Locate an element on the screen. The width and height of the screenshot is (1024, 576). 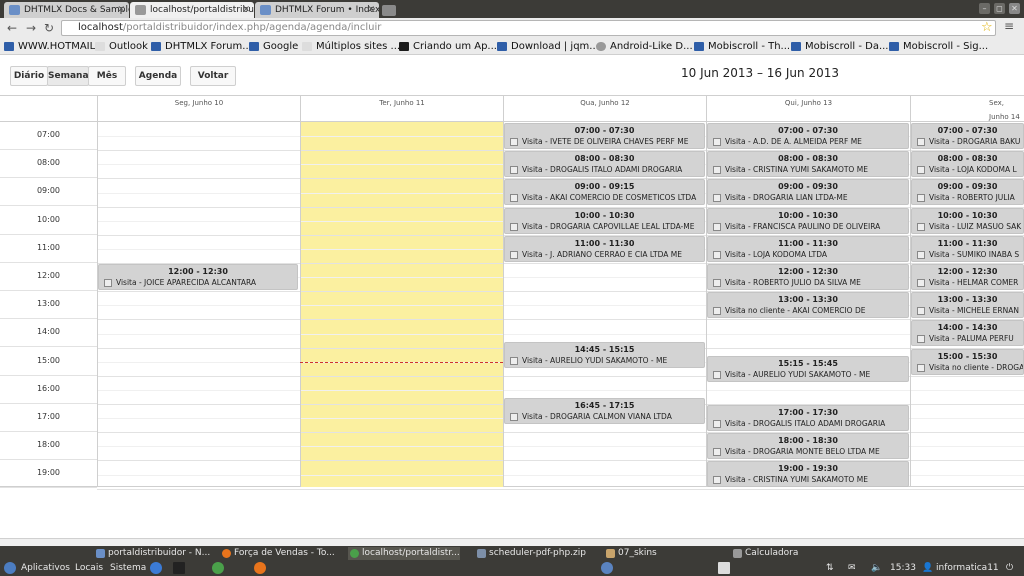
event-card: 10:00 - 10:30 Visita - LUIZ MASUO SAK is located at coordinates (967, 220).